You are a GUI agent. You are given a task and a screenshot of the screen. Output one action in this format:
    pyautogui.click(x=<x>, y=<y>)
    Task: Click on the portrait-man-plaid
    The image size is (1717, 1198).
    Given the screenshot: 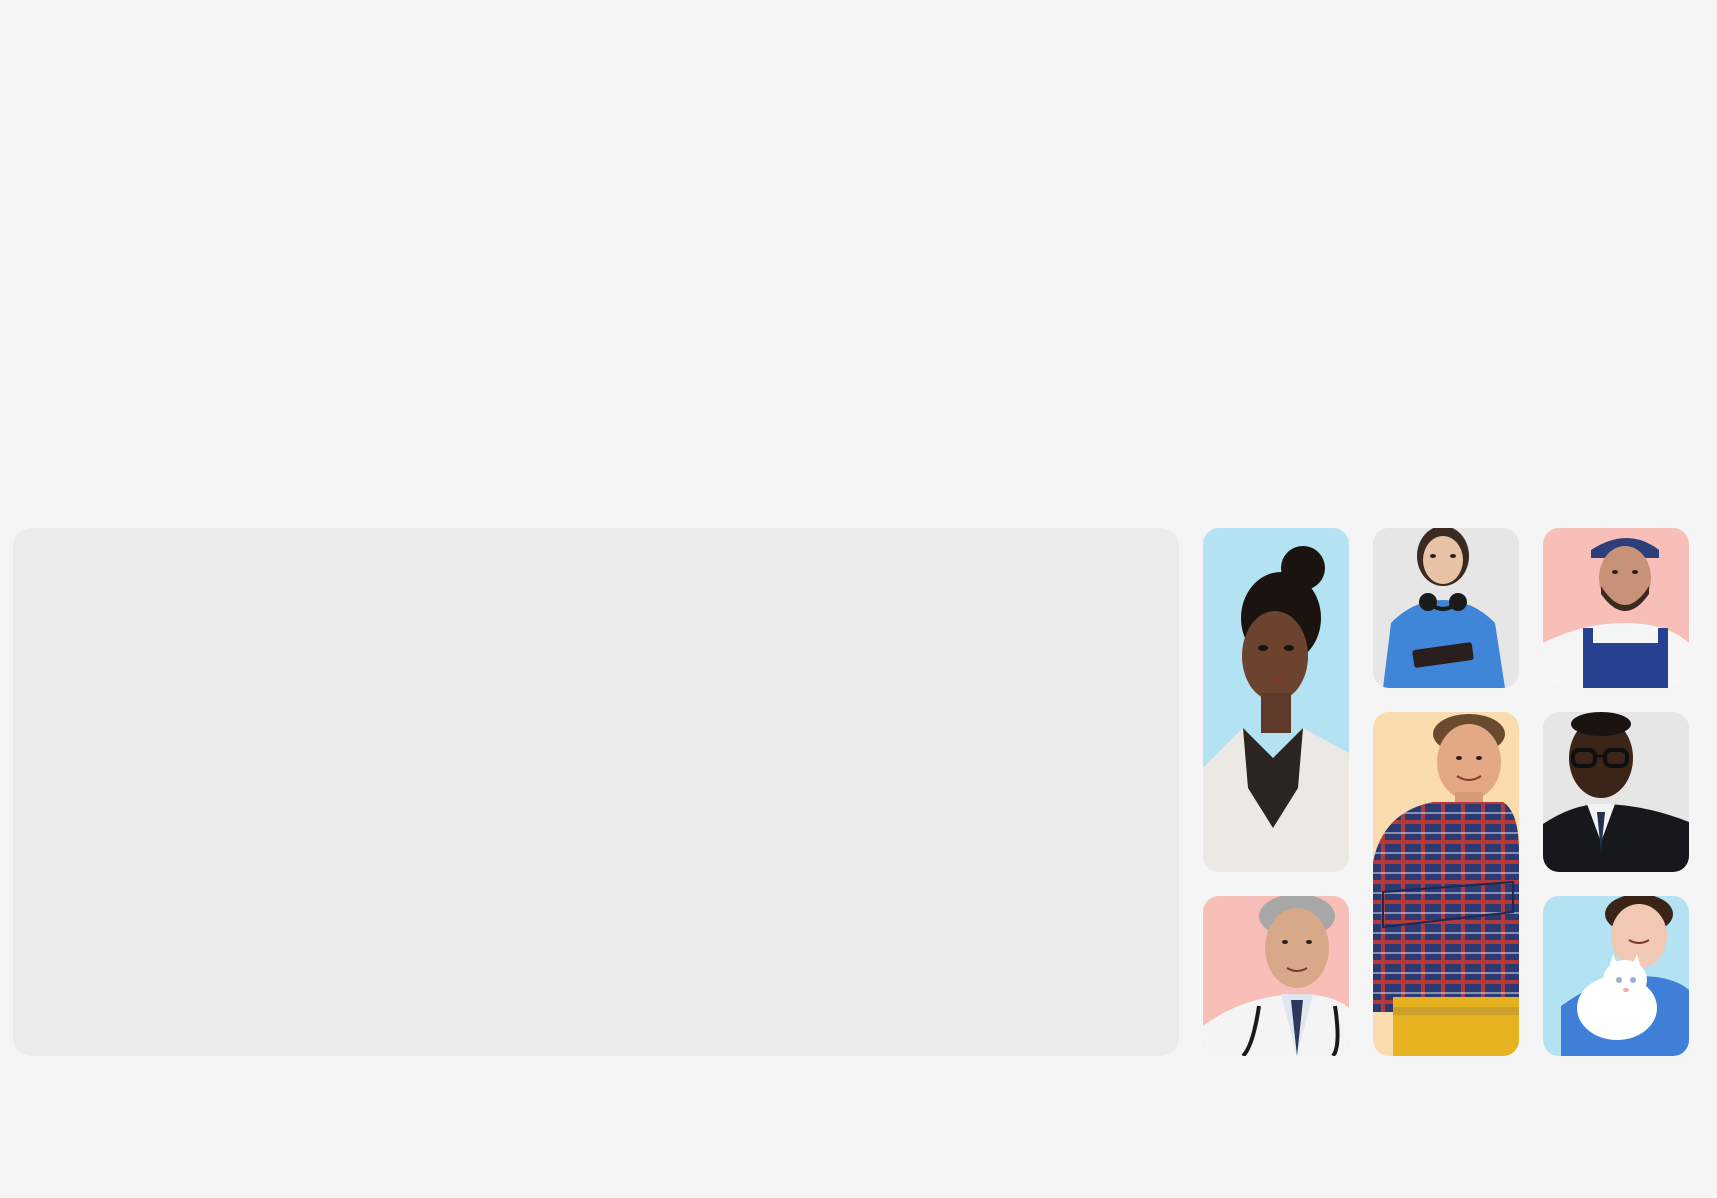 What is the action you would take?
    pyautogui.click(x=1446, y=884)
    